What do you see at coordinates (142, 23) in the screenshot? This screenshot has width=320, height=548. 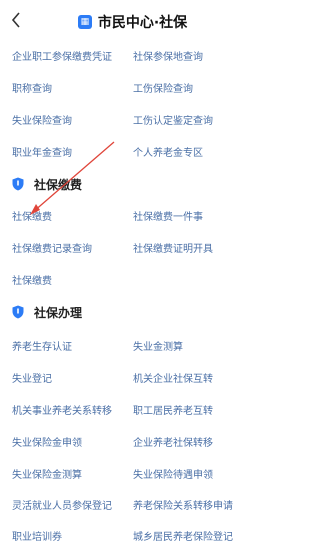 I see `page-title: 市民中心·社保` at bounding box center [142, 23].